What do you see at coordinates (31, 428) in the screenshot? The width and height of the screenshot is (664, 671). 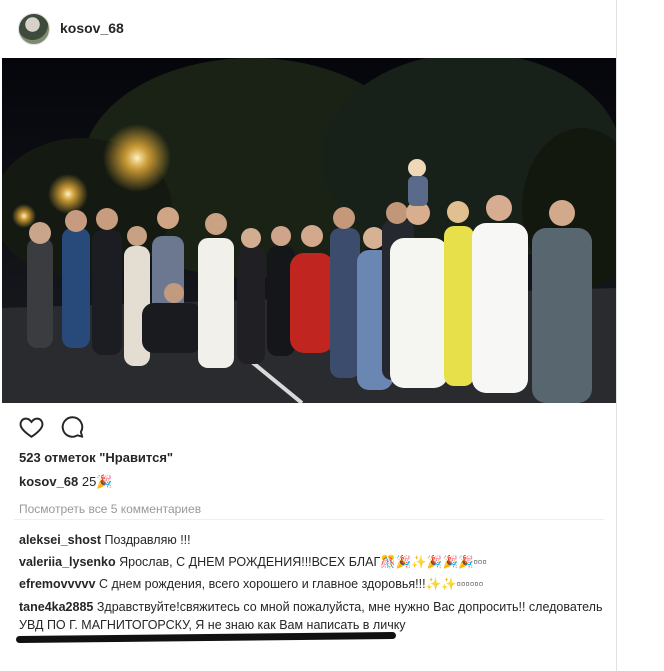 I see `heart-icon` at bounding box center [31, 428].